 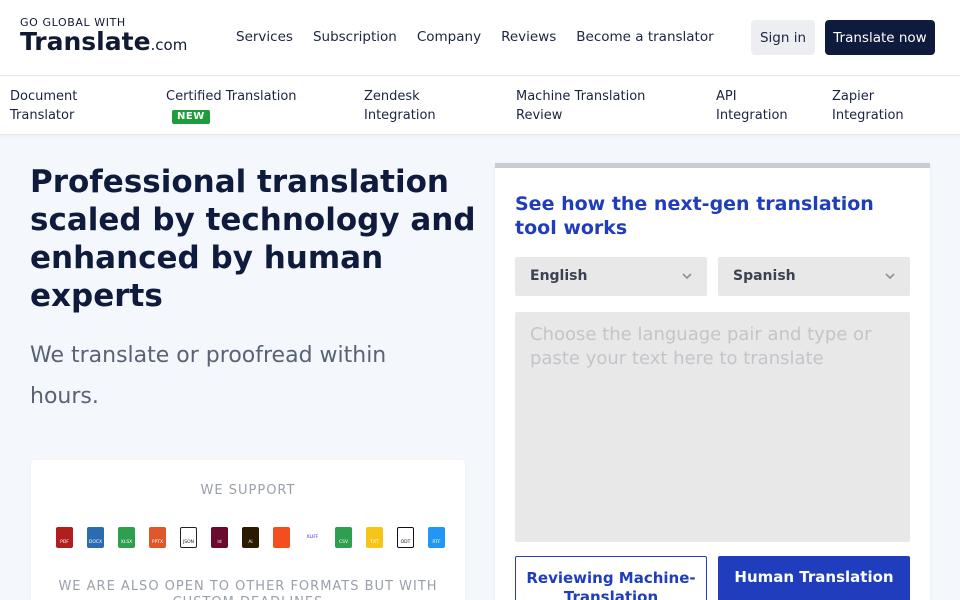 I want to click on xliff-file-icon: XLIFF, so click(x=312, y=537).